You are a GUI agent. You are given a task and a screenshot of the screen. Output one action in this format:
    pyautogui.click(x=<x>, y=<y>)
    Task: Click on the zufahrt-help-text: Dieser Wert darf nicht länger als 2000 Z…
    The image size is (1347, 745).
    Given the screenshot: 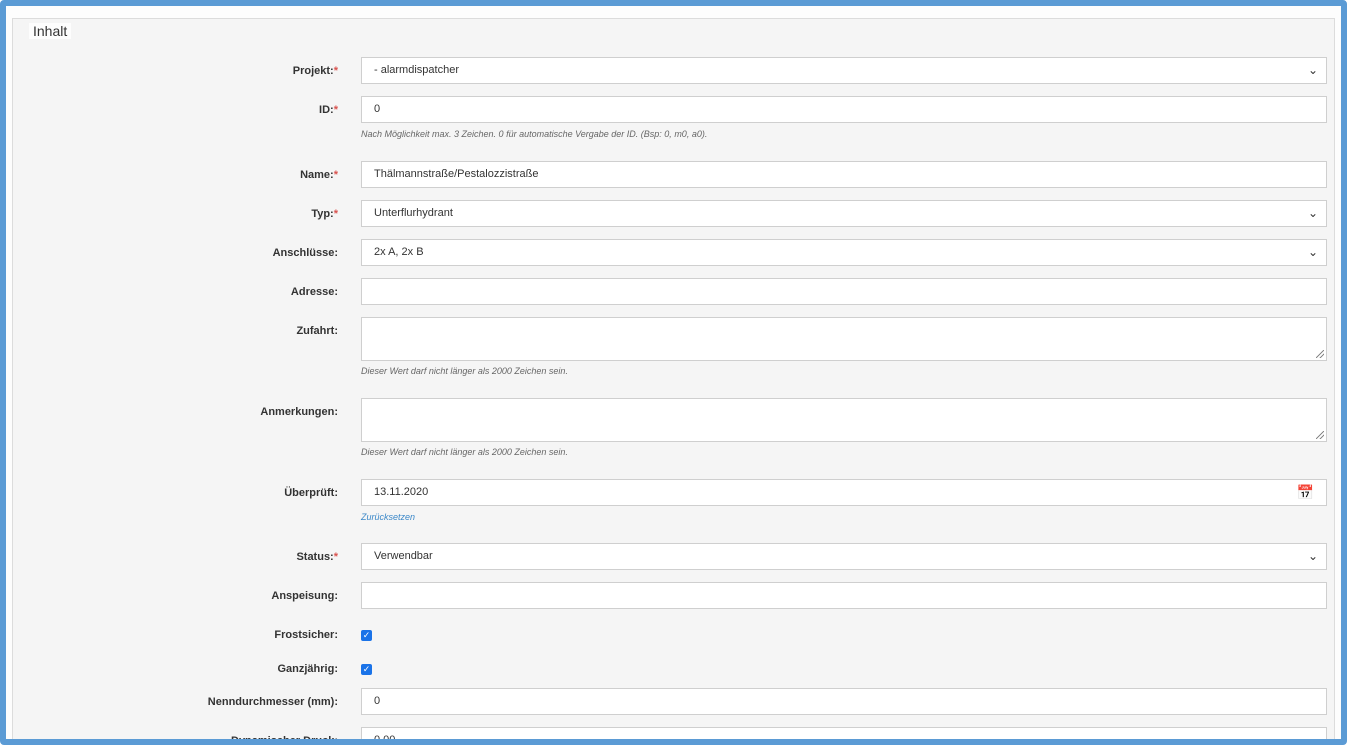 What is the action you would take?
    pyautogui.click(x=464, y=371)
    